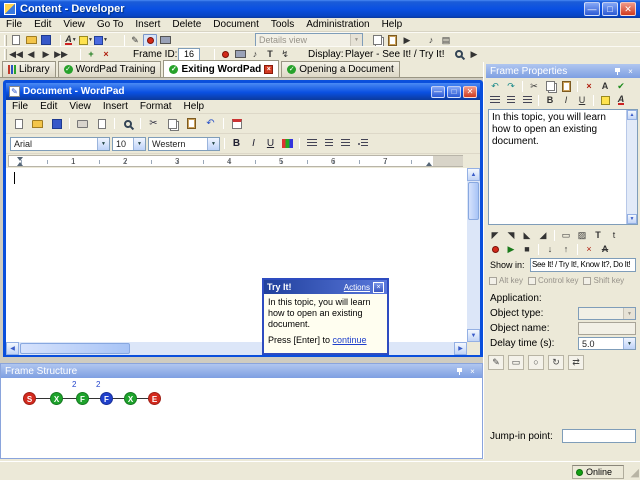  I want to click on menu-item-help: Help, so click(392, 25).